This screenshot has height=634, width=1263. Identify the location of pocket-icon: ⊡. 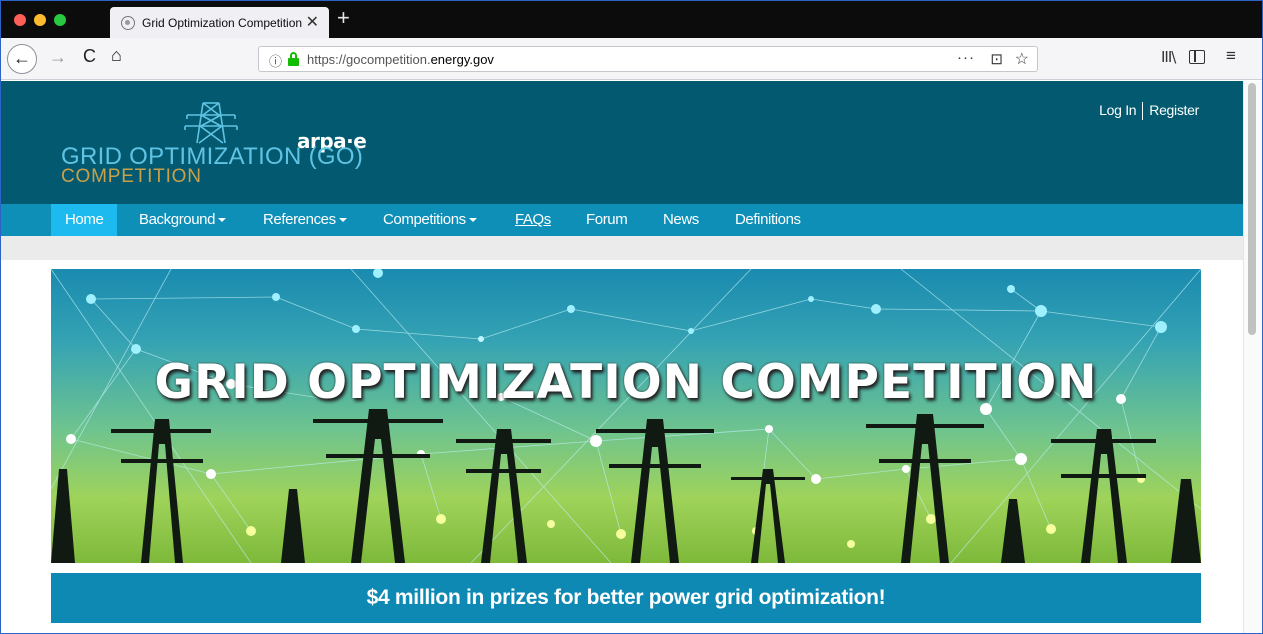
(996, 59).